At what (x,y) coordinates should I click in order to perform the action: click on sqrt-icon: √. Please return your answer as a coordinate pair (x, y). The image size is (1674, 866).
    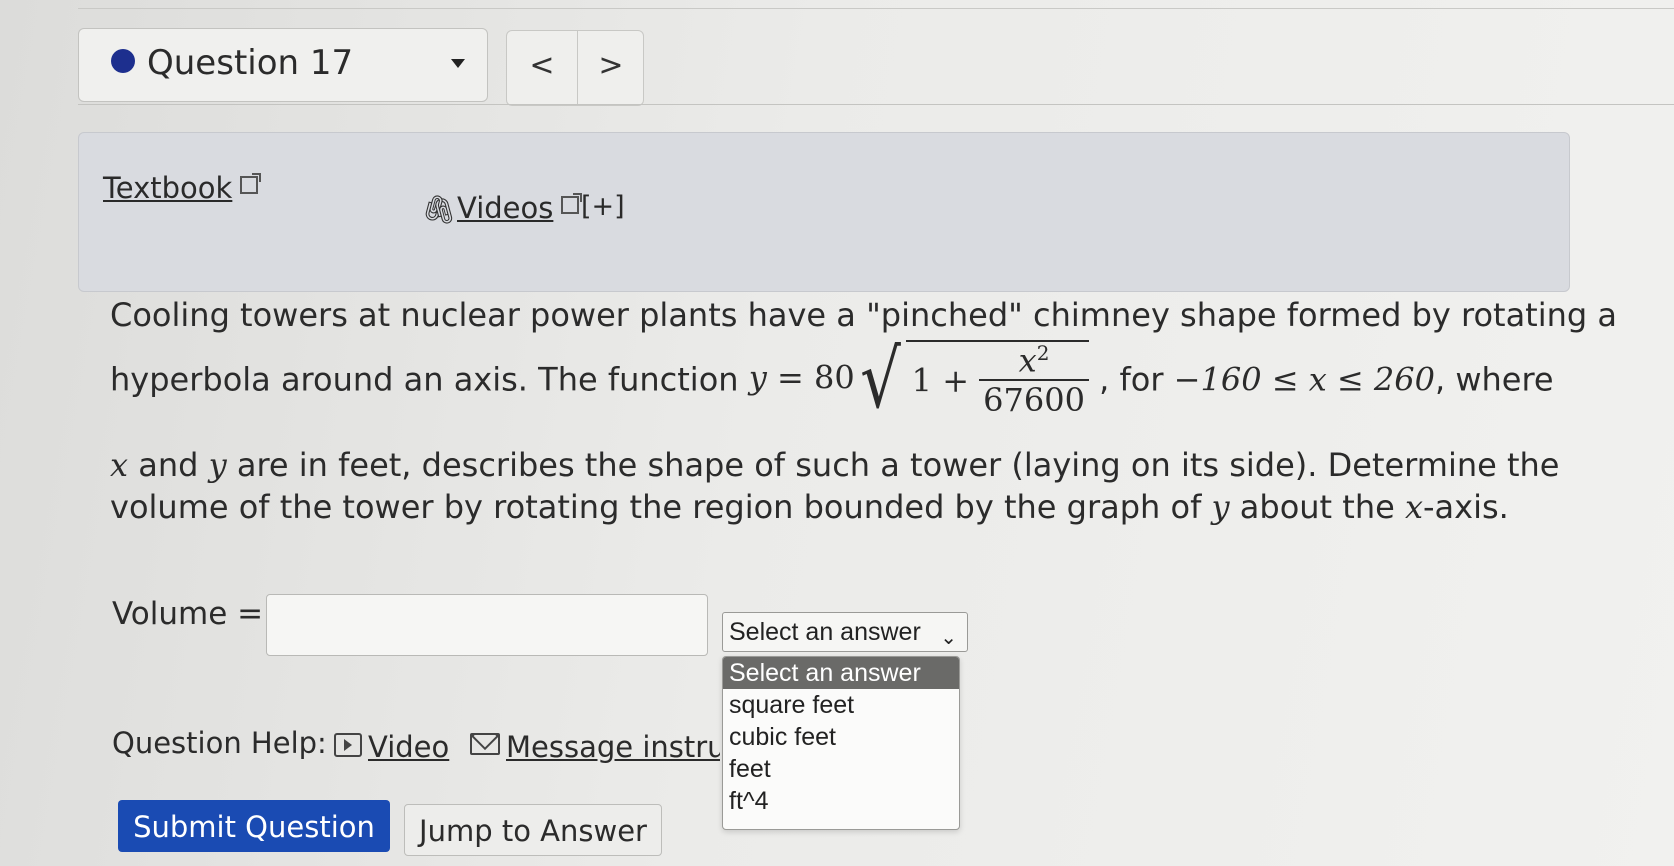
    Looking at the image, I should click on (880, 379).